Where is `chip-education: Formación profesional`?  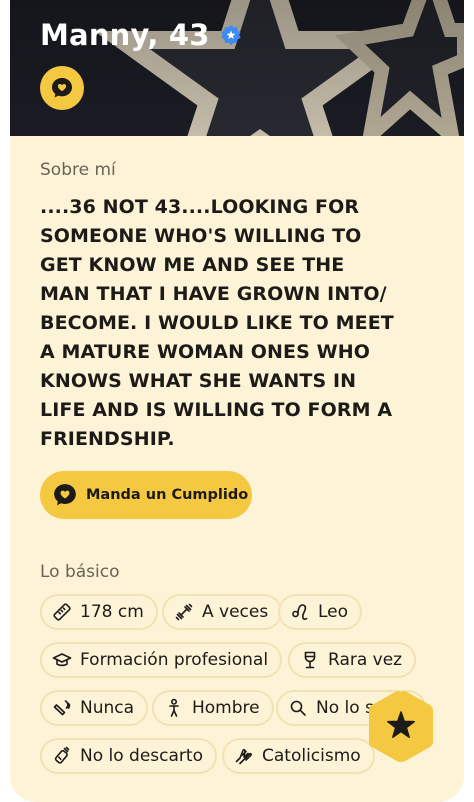 chip-education: Formación profesional is located at coordinates (161, 660).